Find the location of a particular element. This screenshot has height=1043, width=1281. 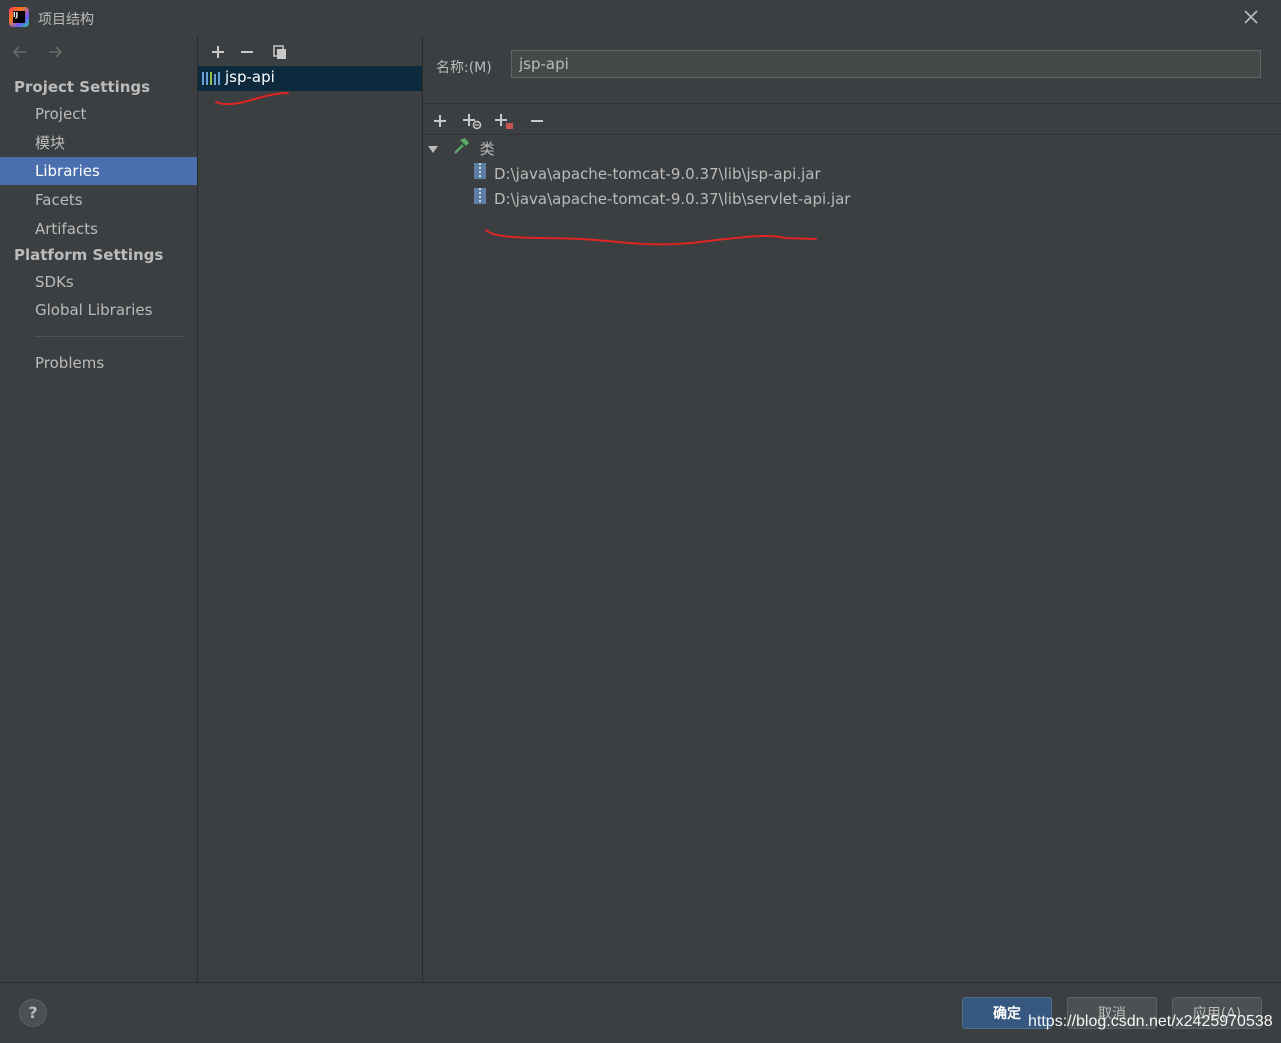

title-bar: IJ 项目结构 is located at coordinates (640, 18).